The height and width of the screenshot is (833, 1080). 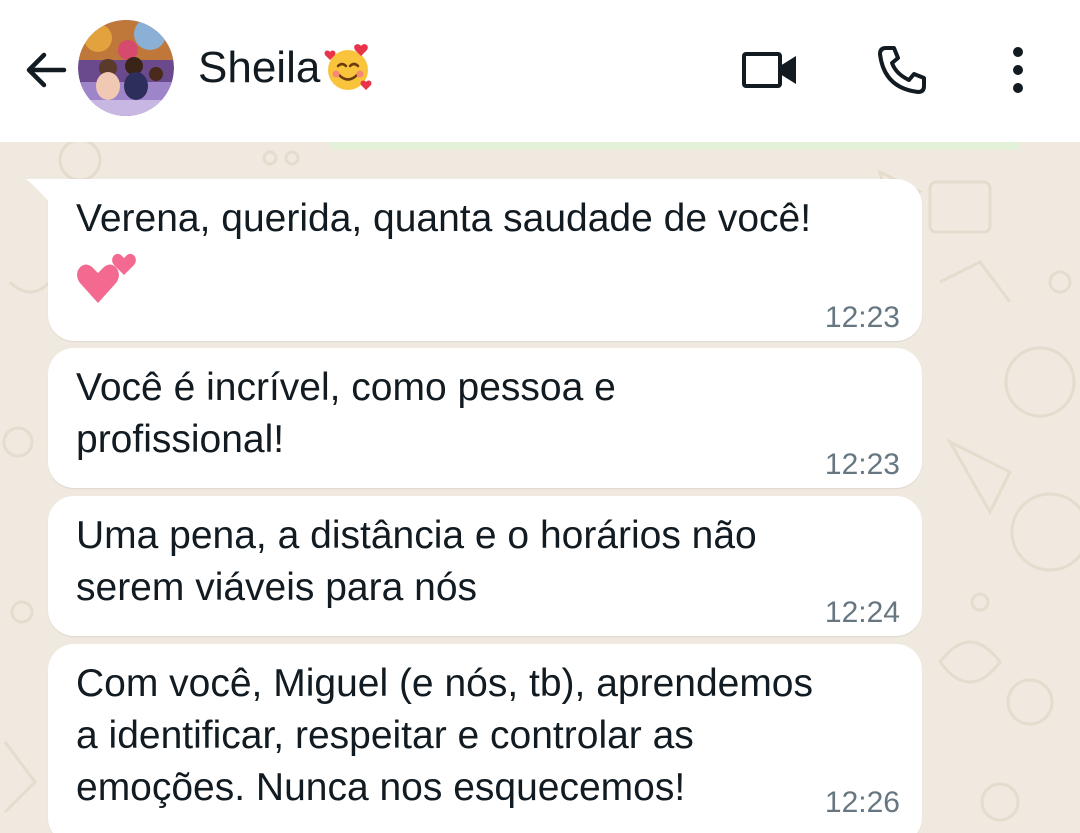 I want to click on smiling-face-with-hearts-icon, so click(x=348, y=67).